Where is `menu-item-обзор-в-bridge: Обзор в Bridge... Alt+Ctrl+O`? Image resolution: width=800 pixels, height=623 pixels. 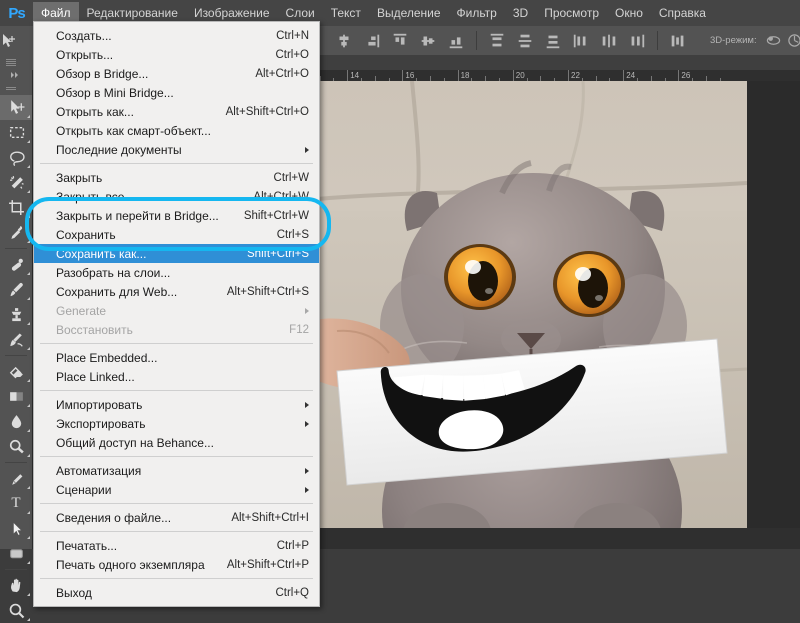 menu-item-обзор-в-bridge: Обзор в Bridge... Alt+Ctrl+O is located at coordinates (176, 73).